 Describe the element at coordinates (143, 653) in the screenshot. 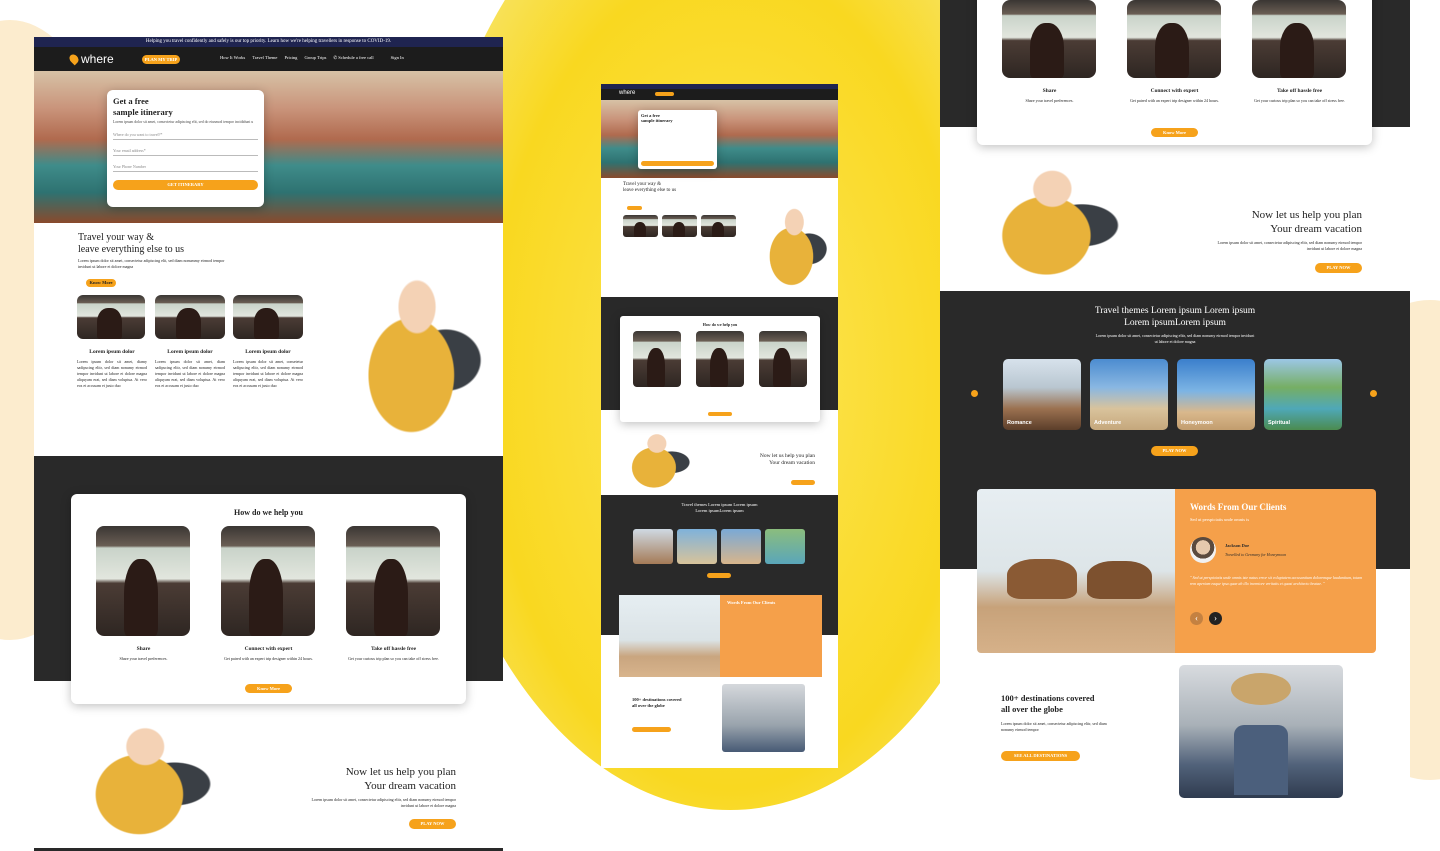

I see `help-item-share: Share Share your travel preferences.` at that location.